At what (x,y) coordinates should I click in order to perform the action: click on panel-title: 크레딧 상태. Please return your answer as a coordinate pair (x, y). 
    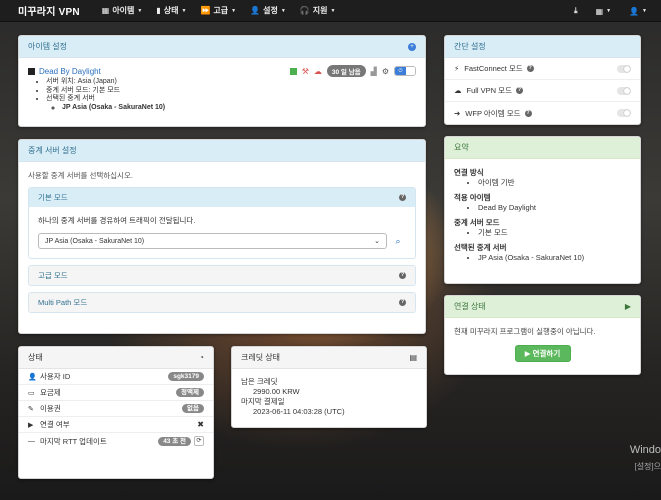
    Looking at the image, I should click on (261, 357).